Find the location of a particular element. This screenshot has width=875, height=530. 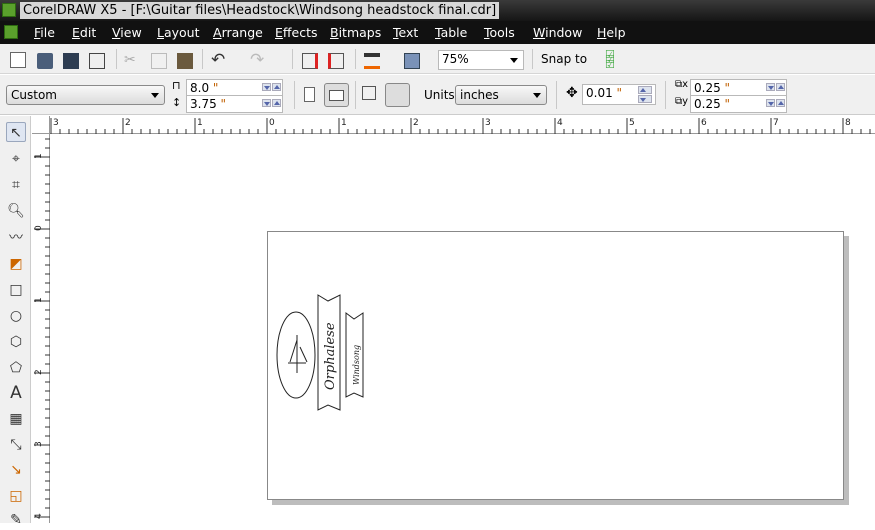

freehand-tool-icon: 〰 is located at coordinates (16, 238).